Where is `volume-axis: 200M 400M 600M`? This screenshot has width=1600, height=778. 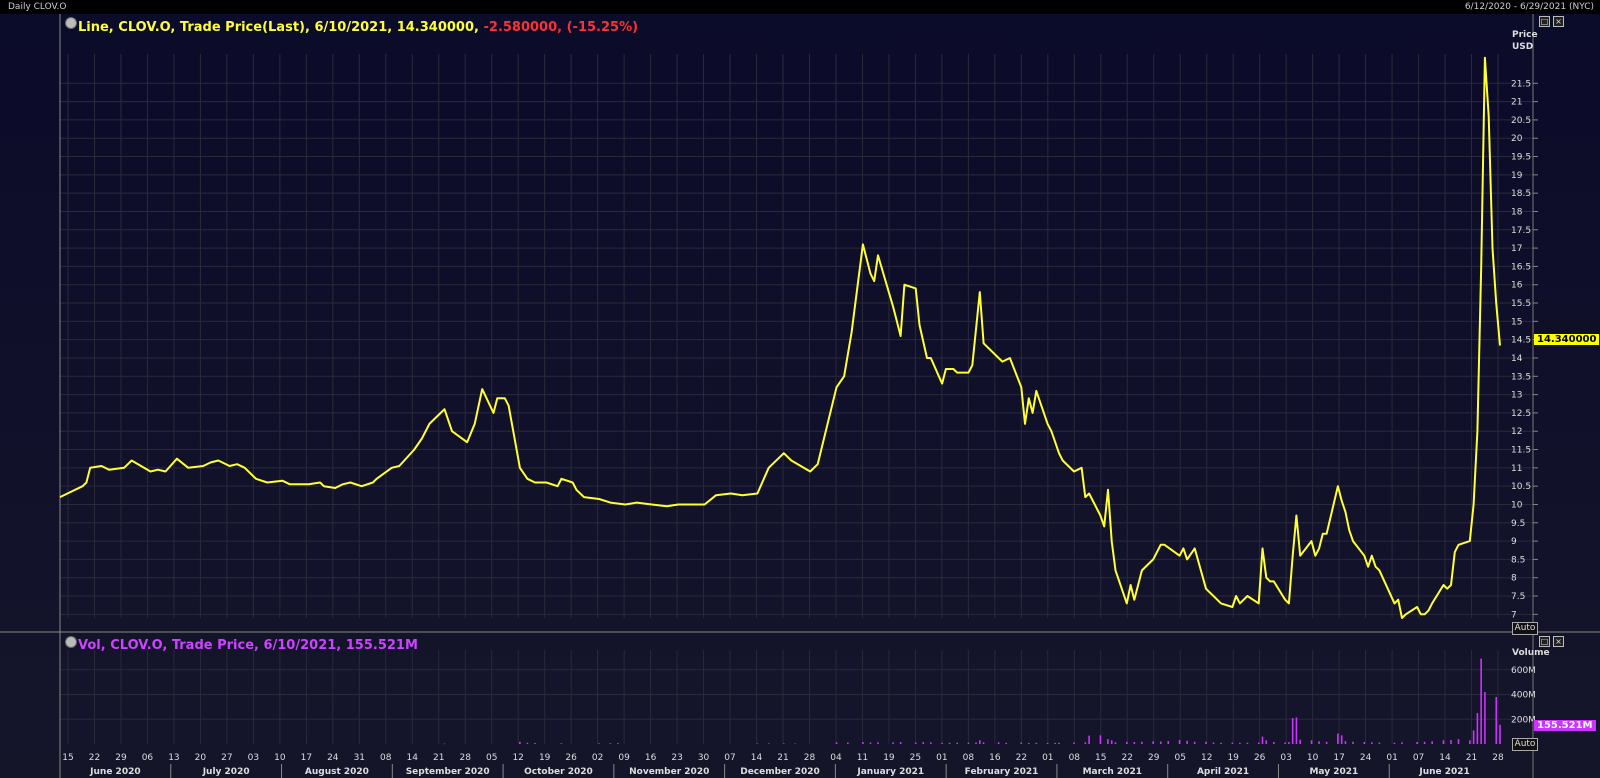 volume-axis: 200M 400M 600M is located at coordinates (1523, 695).